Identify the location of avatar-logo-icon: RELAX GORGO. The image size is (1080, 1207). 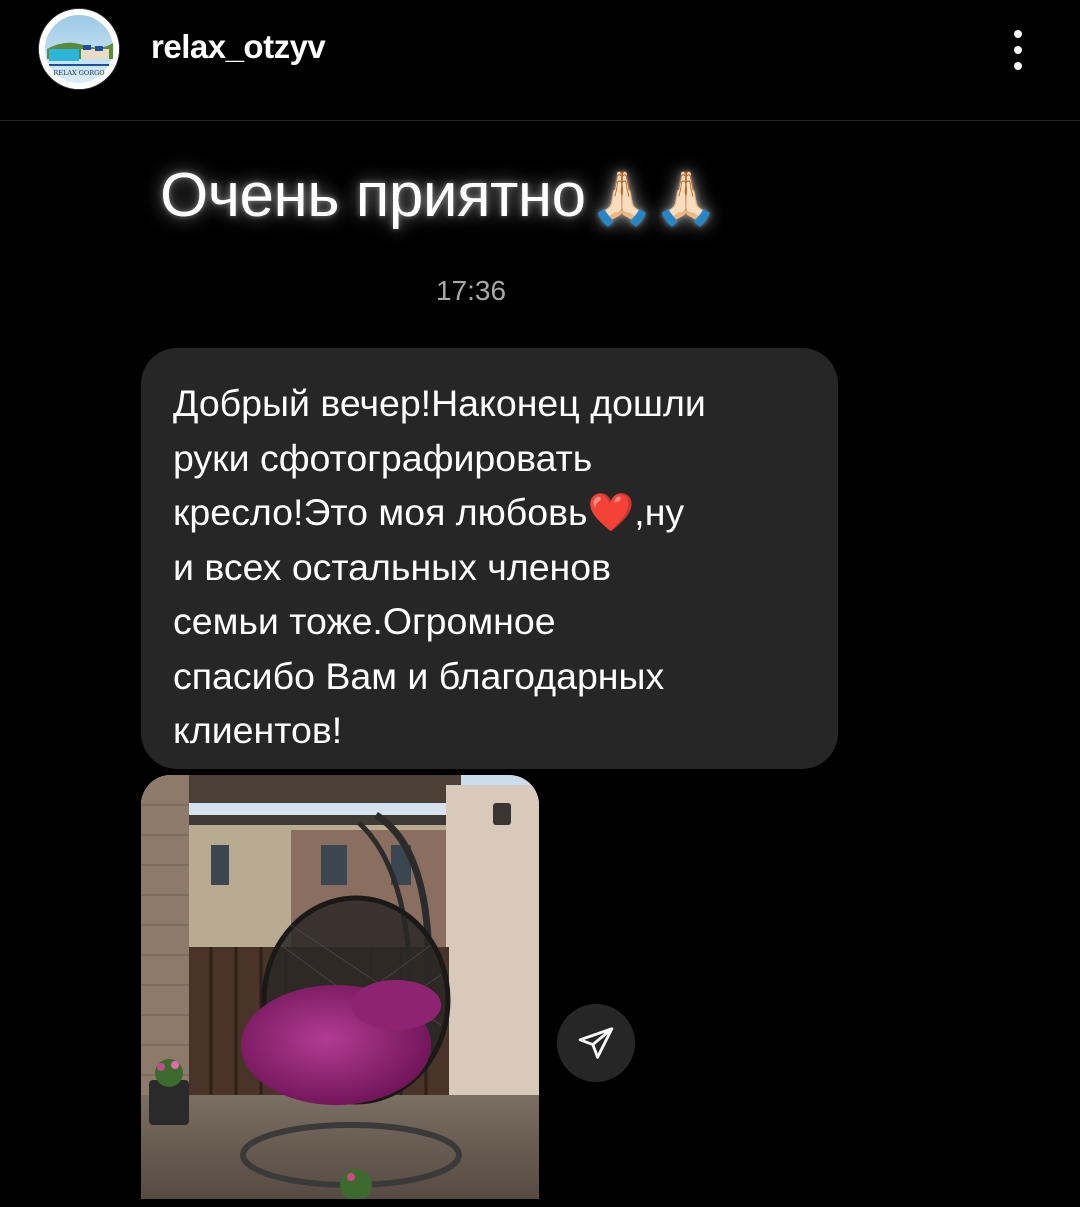
(79, 49).